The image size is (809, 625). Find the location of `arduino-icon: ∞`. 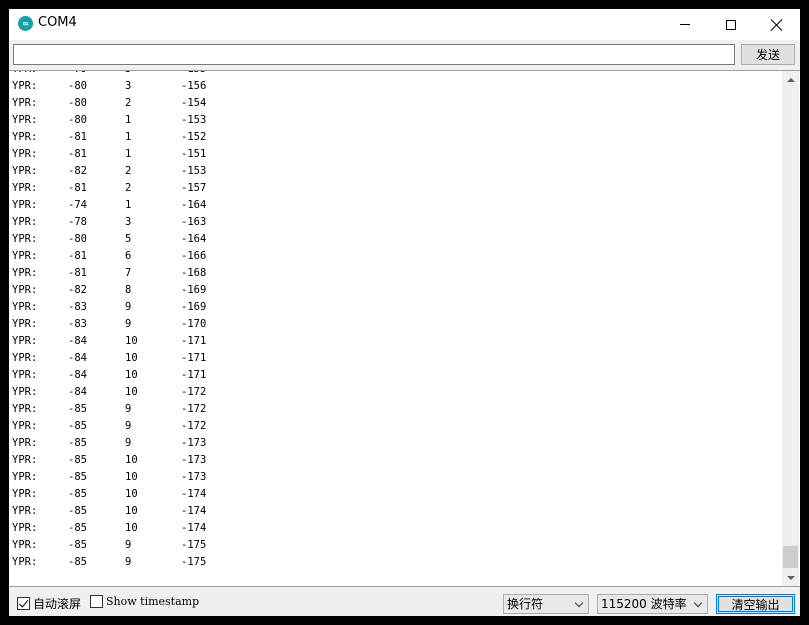

arduino-icon: ∞ is located at coordinates (25, 23).